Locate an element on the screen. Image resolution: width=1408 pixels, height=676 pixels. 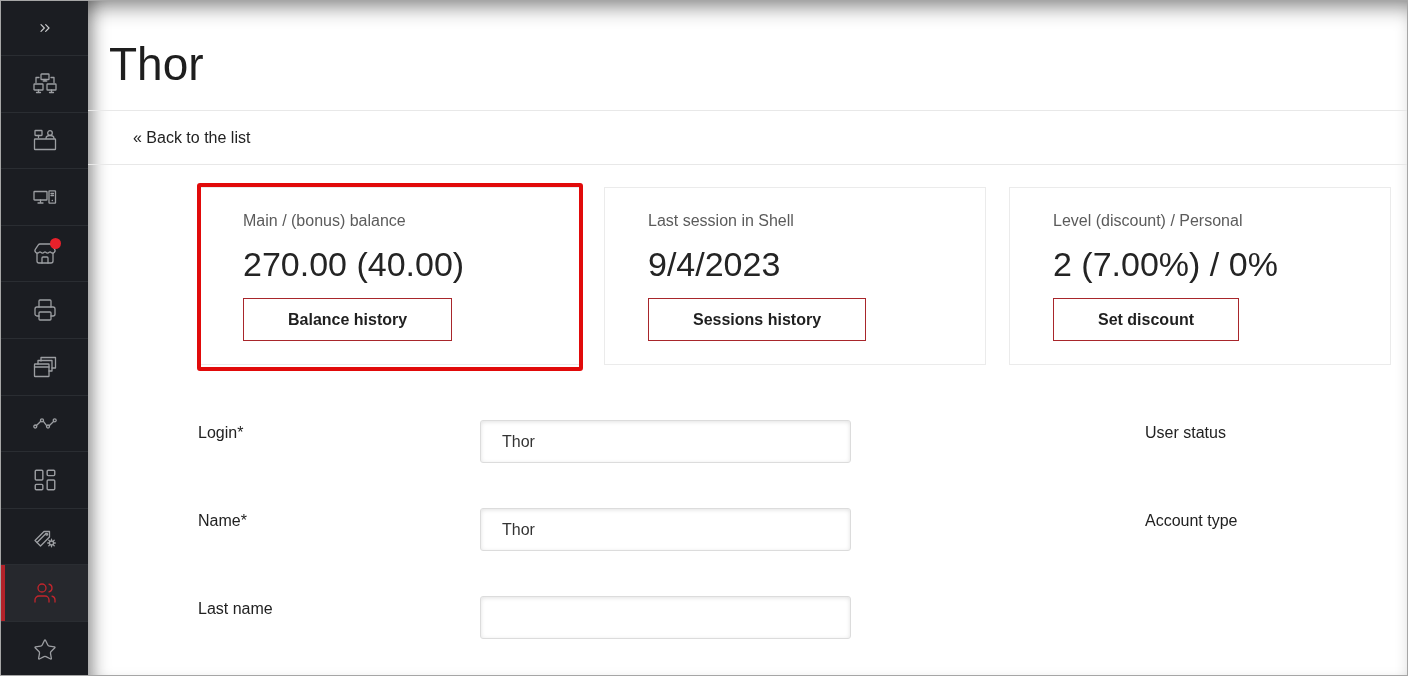
card-button: Balance history is located at coordinates (348, 319).